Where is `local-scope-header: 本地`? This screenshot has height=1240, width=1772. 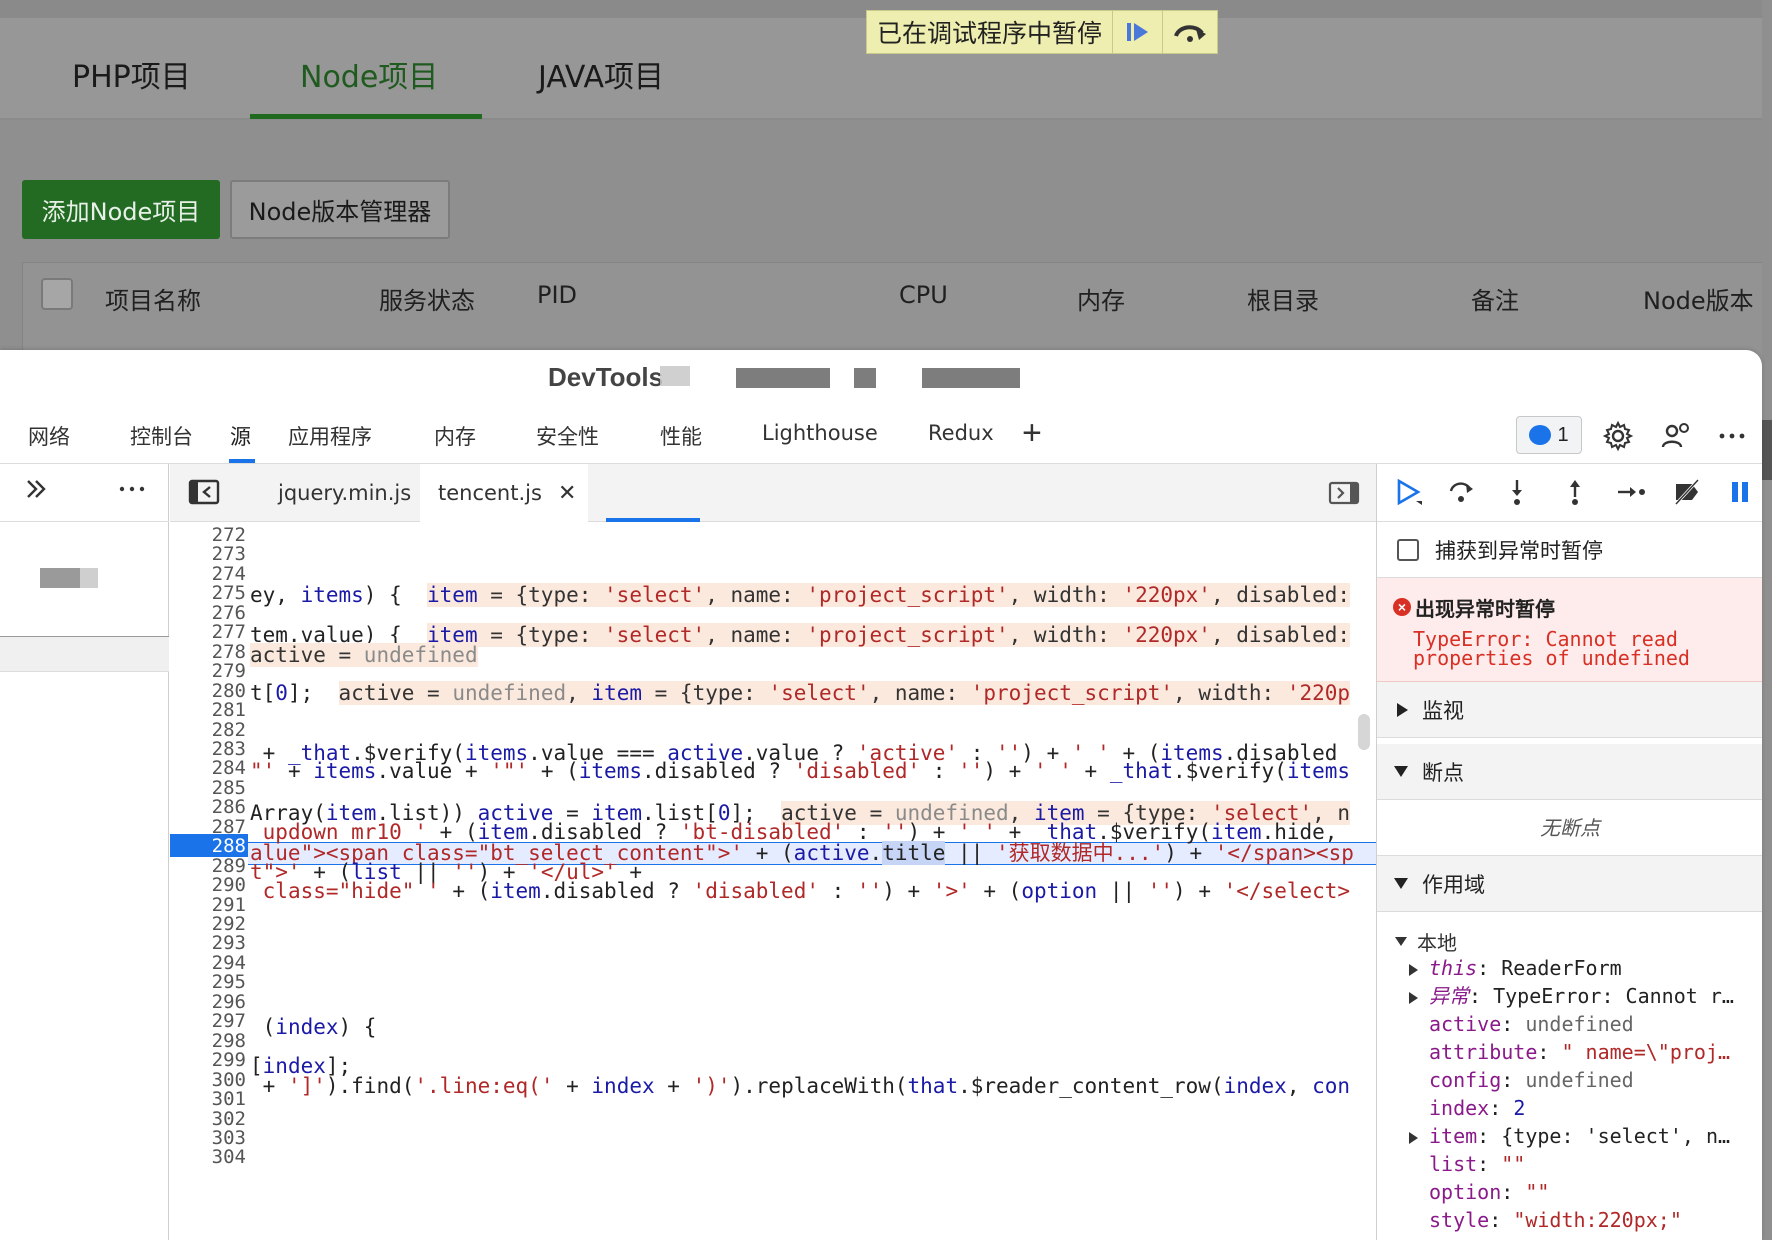 local-scope-header: 本地 is located at coordinates (1426, 941).